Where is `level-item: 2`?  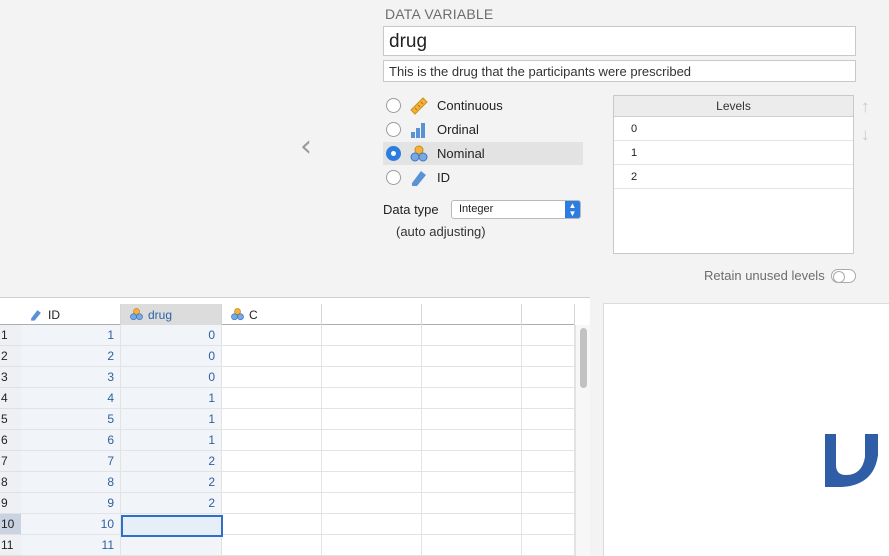
level-item: 2 is located at coordinates (733, 177).